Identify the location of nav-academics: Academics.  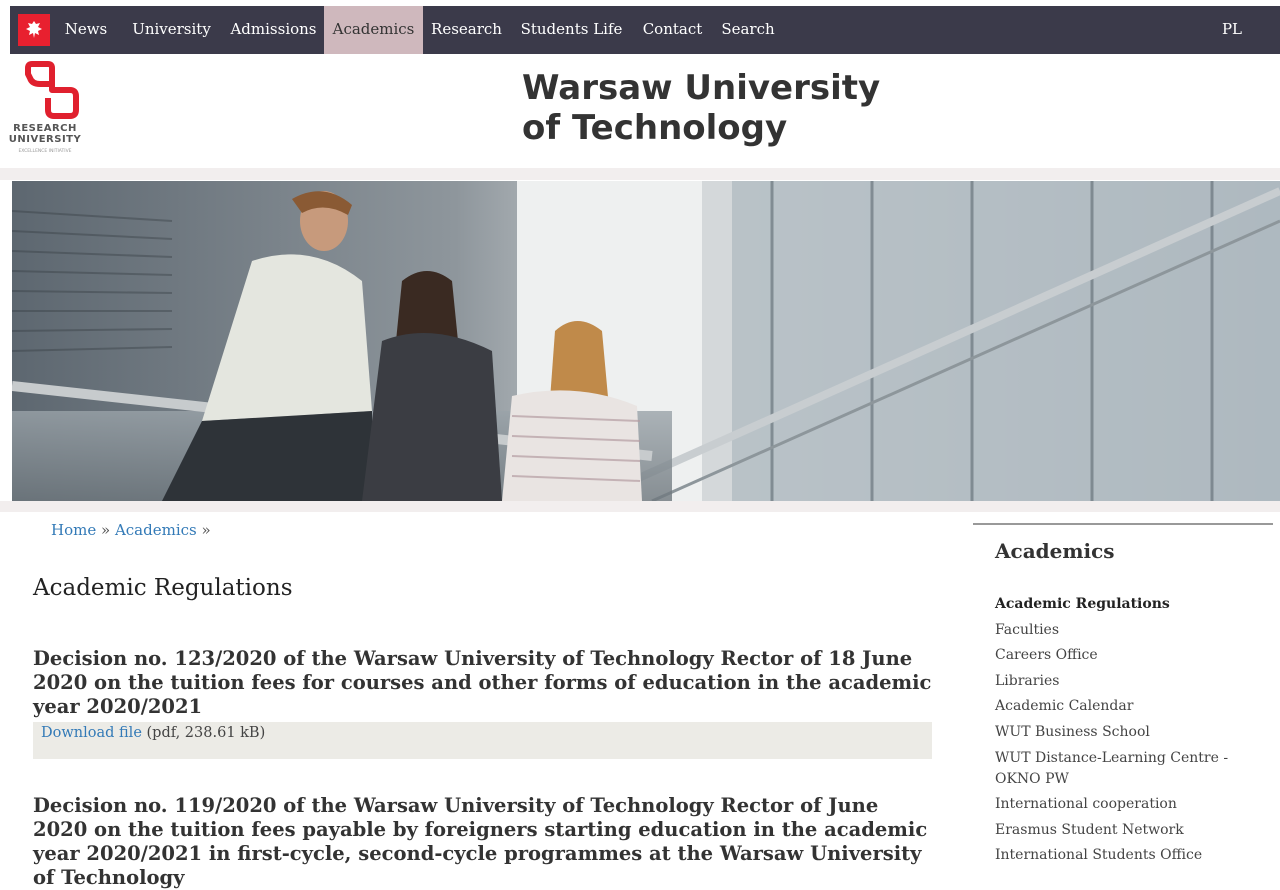
(373, 30).